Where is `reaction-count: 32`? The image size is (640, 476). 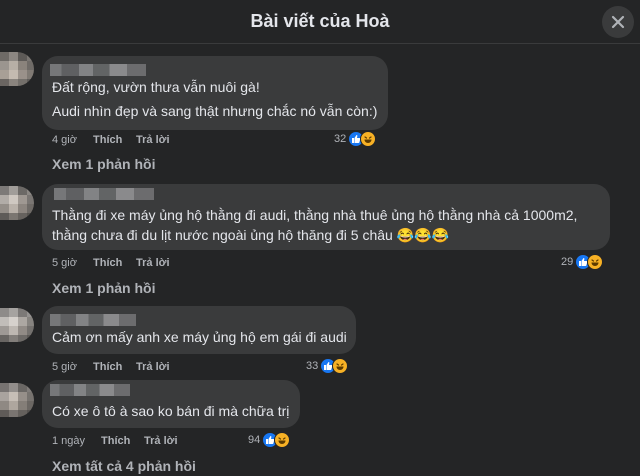 reaction-count: 32 is located at coordinates (340, 139).